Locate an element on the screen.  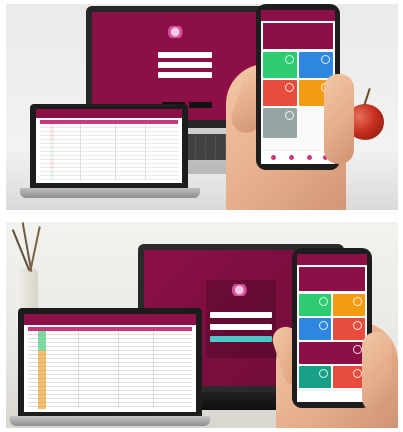
login-card is located at coordinates (241, 319).